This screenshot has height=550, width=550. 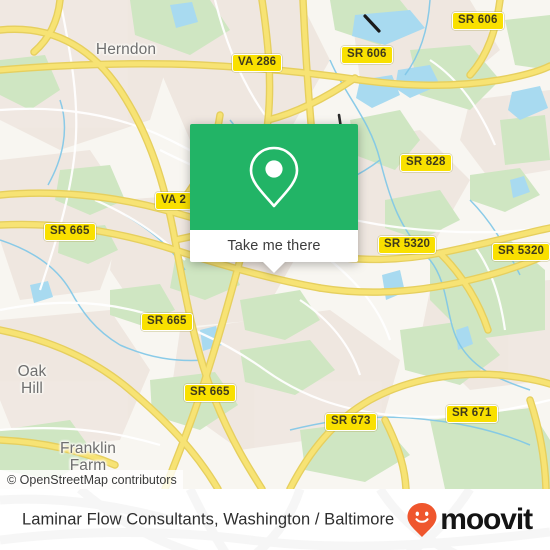 What do you see at coordinates (351, 422) in the screenshot?
I see `route-shield: SR 673` at bounding box center [351, 422].